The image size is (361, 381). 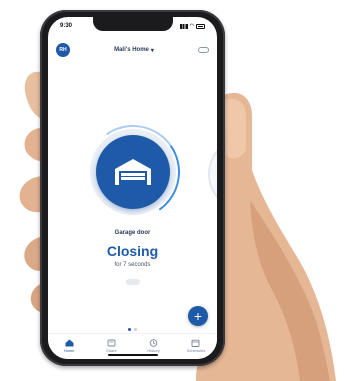 I want to click on device-substatus: for 7 seconds, so click(x=132, y=265).